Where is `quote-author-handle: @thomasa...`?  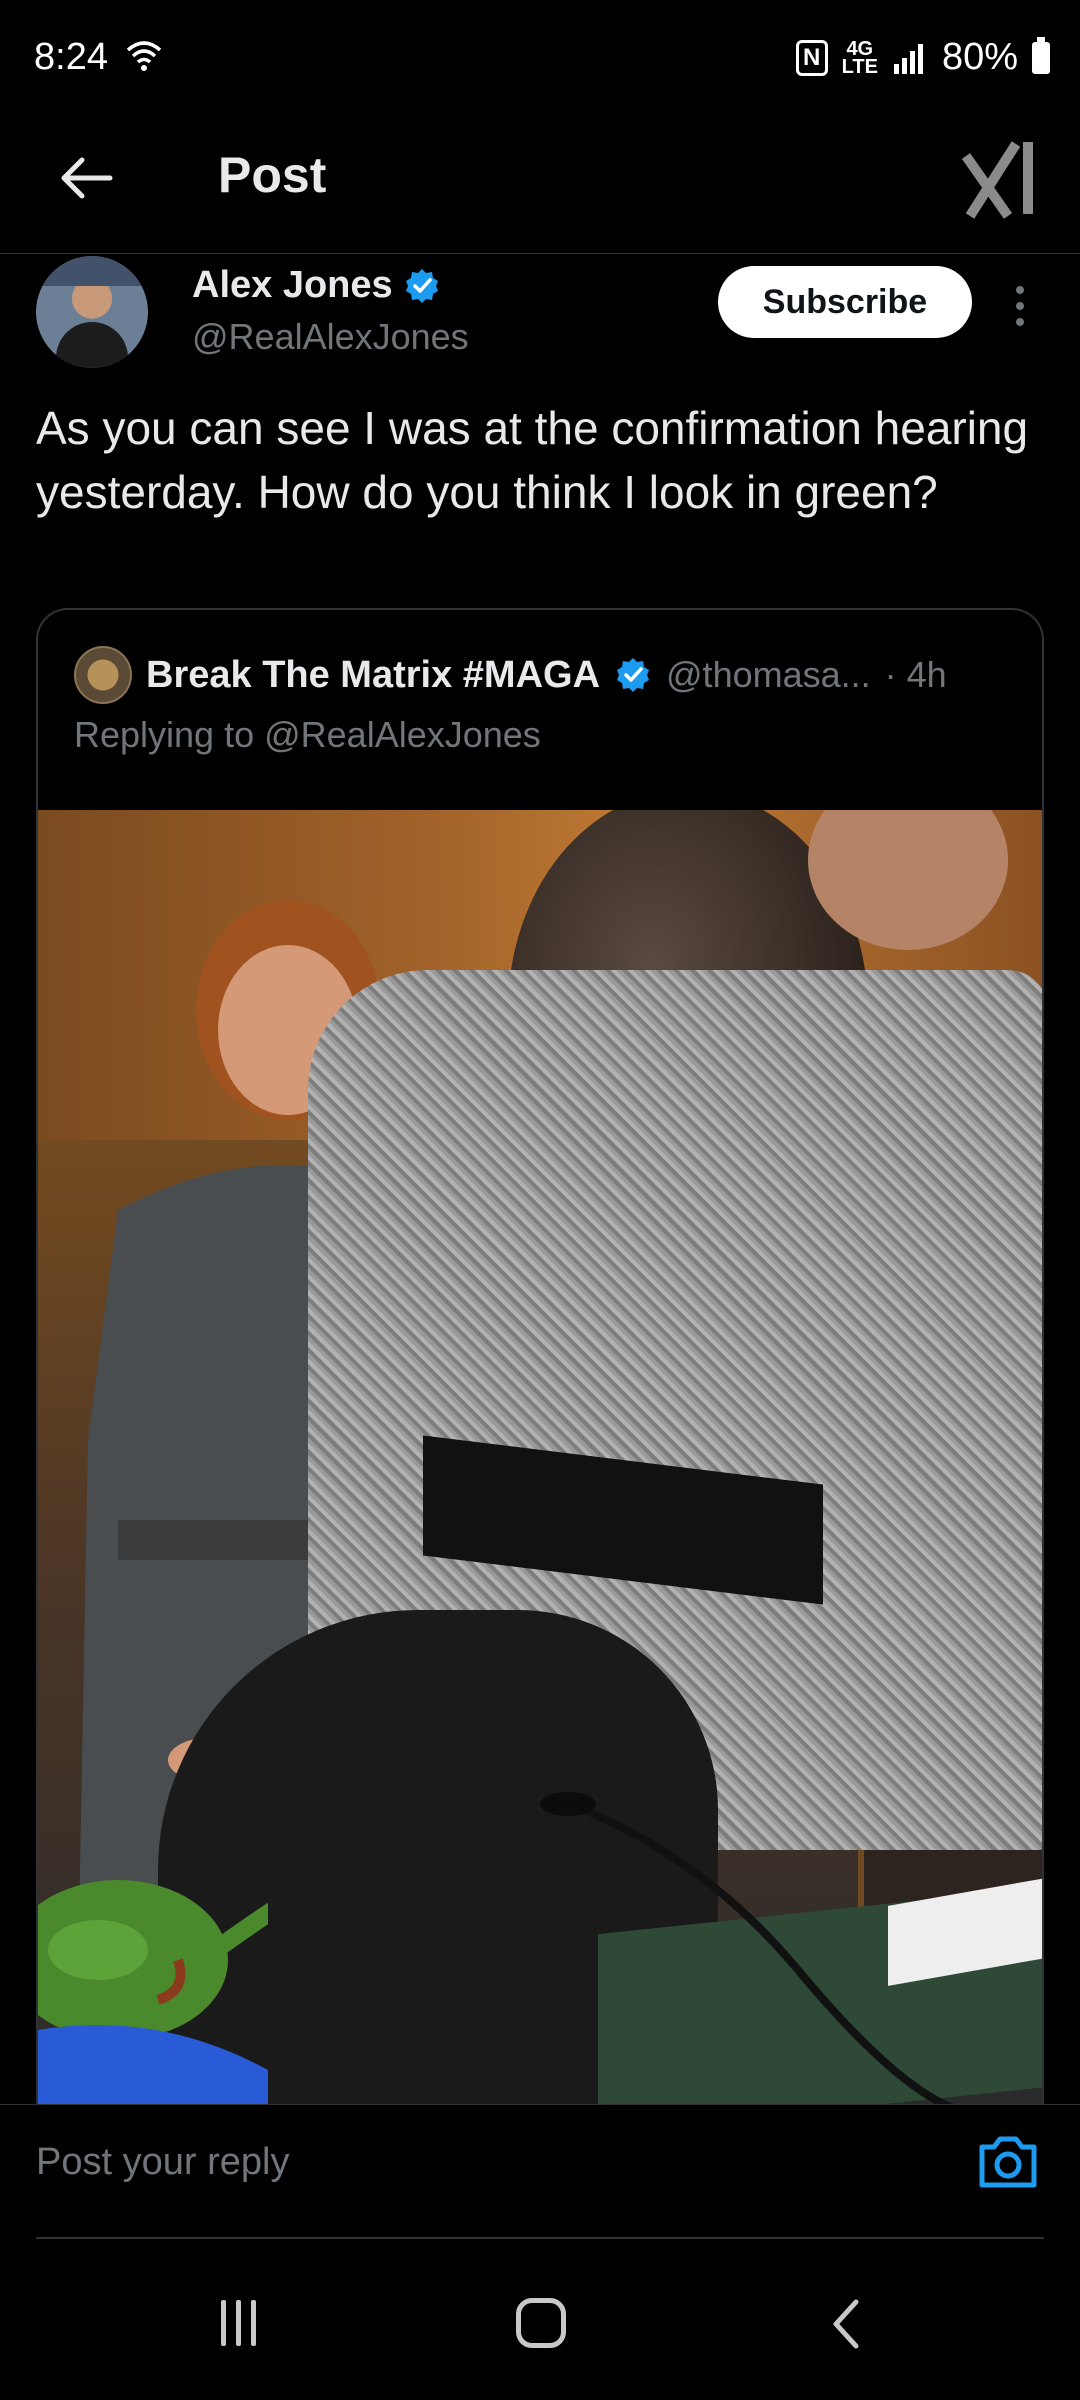 quote-author-handle: @thomasa... is located at coordinates (768, 675).